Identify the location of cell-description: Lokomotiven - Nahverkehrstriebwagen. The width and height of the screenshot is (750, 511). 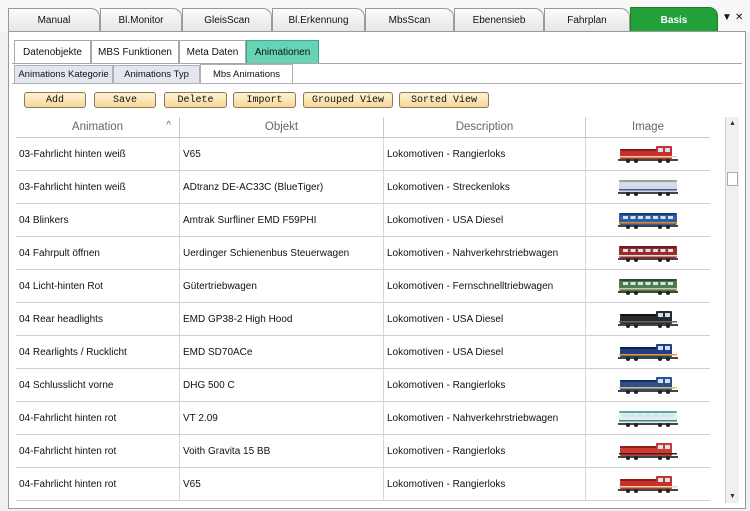
(485, 253).